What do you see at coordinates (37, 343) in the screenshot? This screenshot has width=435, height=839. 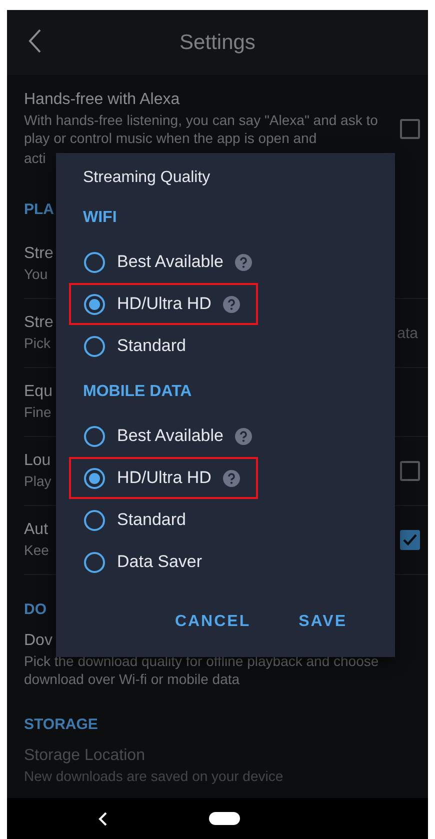 I see `setting-description: Pick` at bounding box center [37, 343].